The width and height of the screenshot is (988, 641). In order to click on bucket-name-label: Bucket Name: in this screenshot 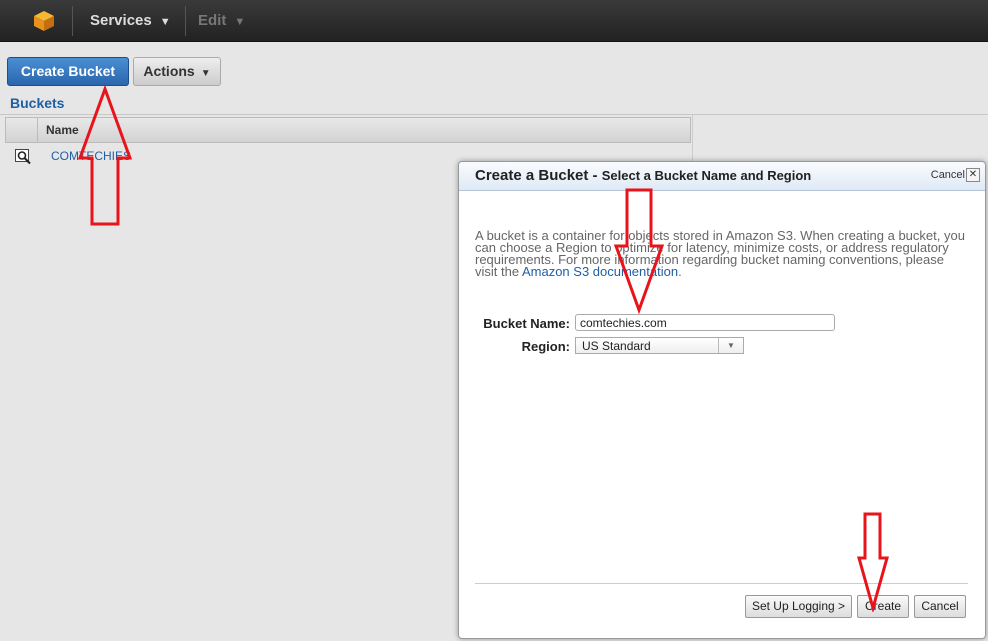, I will do `click(526, 323)`.